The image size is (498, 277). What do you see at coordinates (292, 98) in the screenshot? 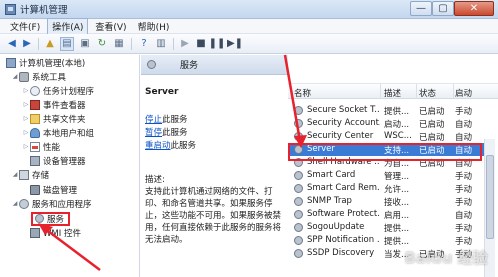
I see `arrow-to-server` at bounding box center [292, 98].